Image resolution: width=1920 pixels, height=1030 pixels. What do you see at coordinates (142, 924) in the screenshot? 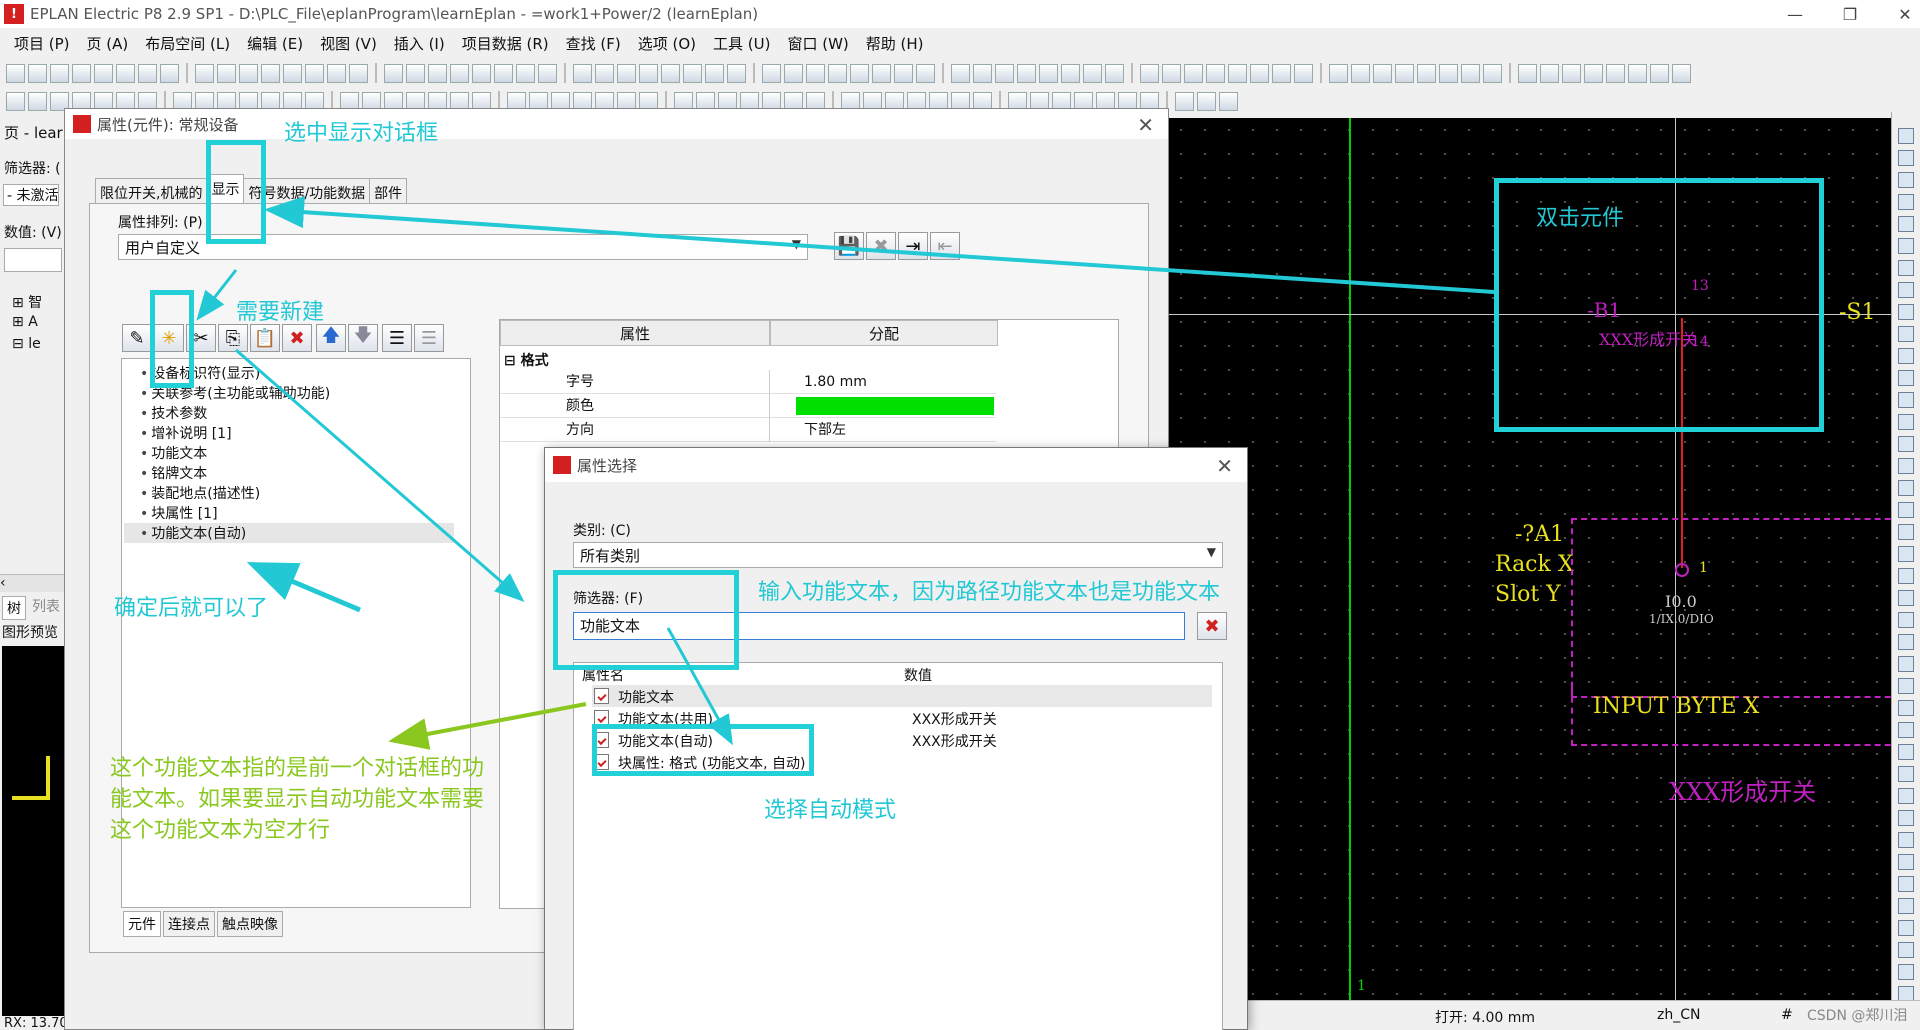
I see `tab-component: 元件` at bounding box center [142, 924].